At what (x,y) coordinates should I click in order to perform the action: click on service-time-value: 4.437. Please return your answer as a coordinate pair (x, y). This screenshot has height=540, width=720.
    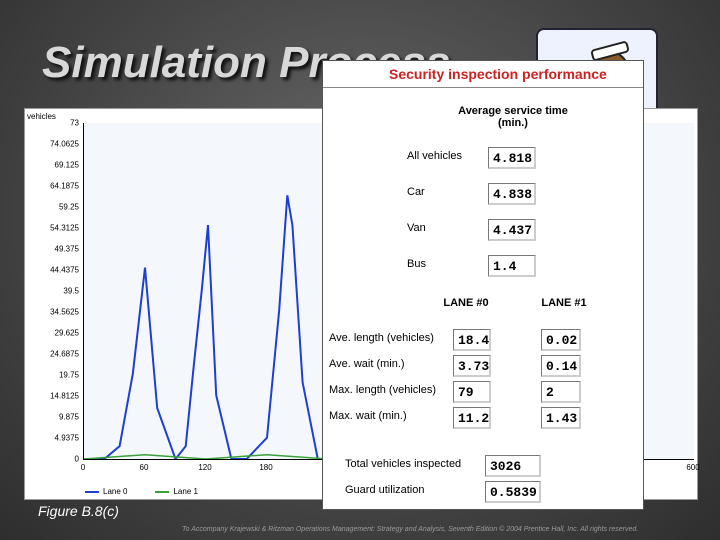
    Looking at the image, I should click on (512, 230).